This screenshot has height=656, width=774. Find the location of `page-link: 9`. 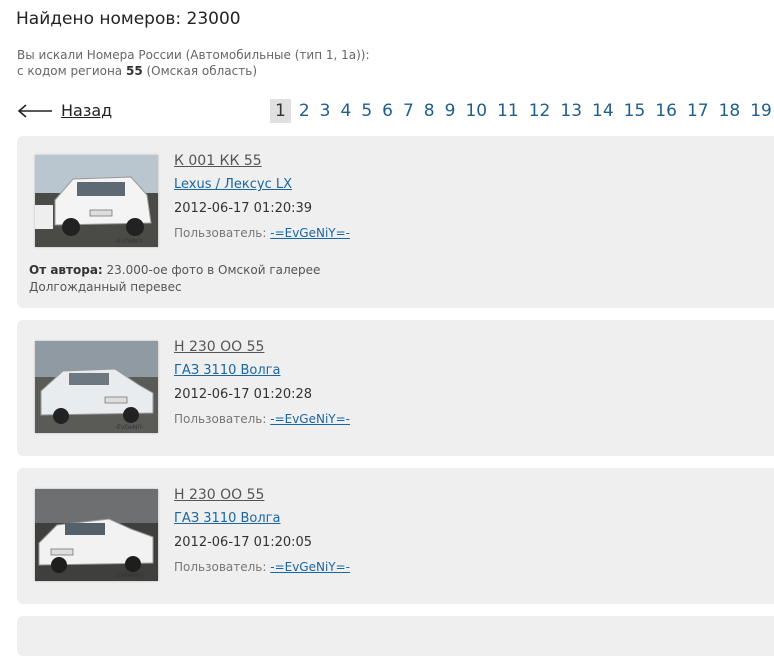

page-link: 9 is located at coordinates (450, 111).